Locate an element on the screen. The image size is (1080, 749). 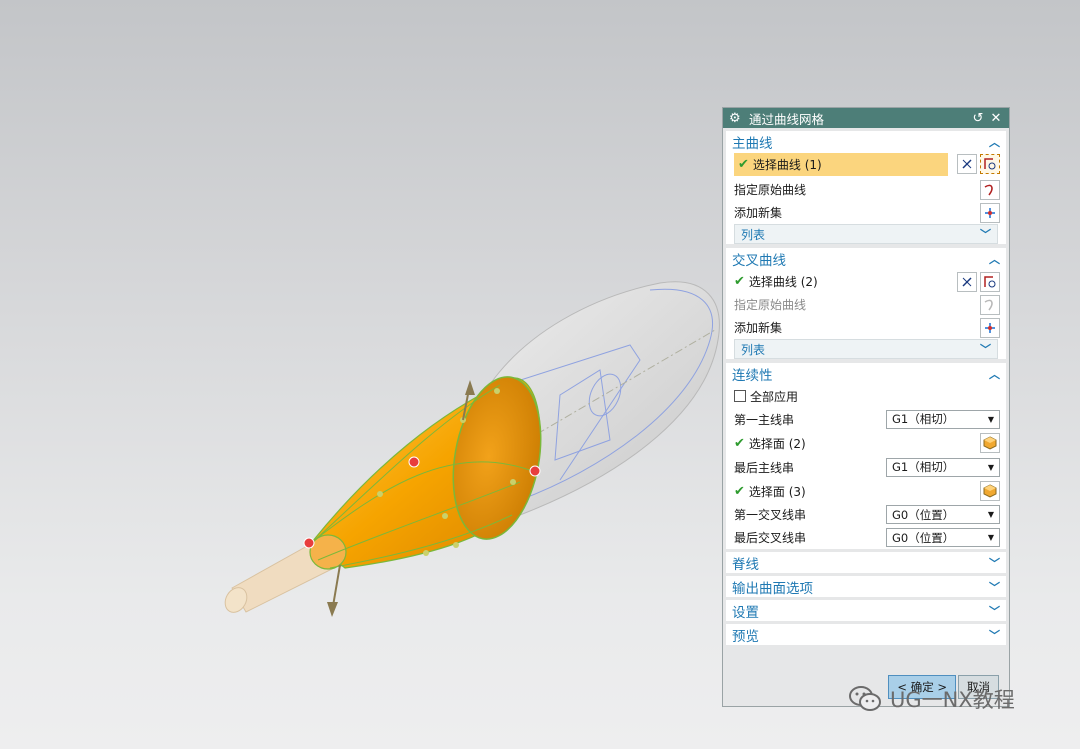
section-settings: 设置 ﹀ is located at coordinates (866, 610).